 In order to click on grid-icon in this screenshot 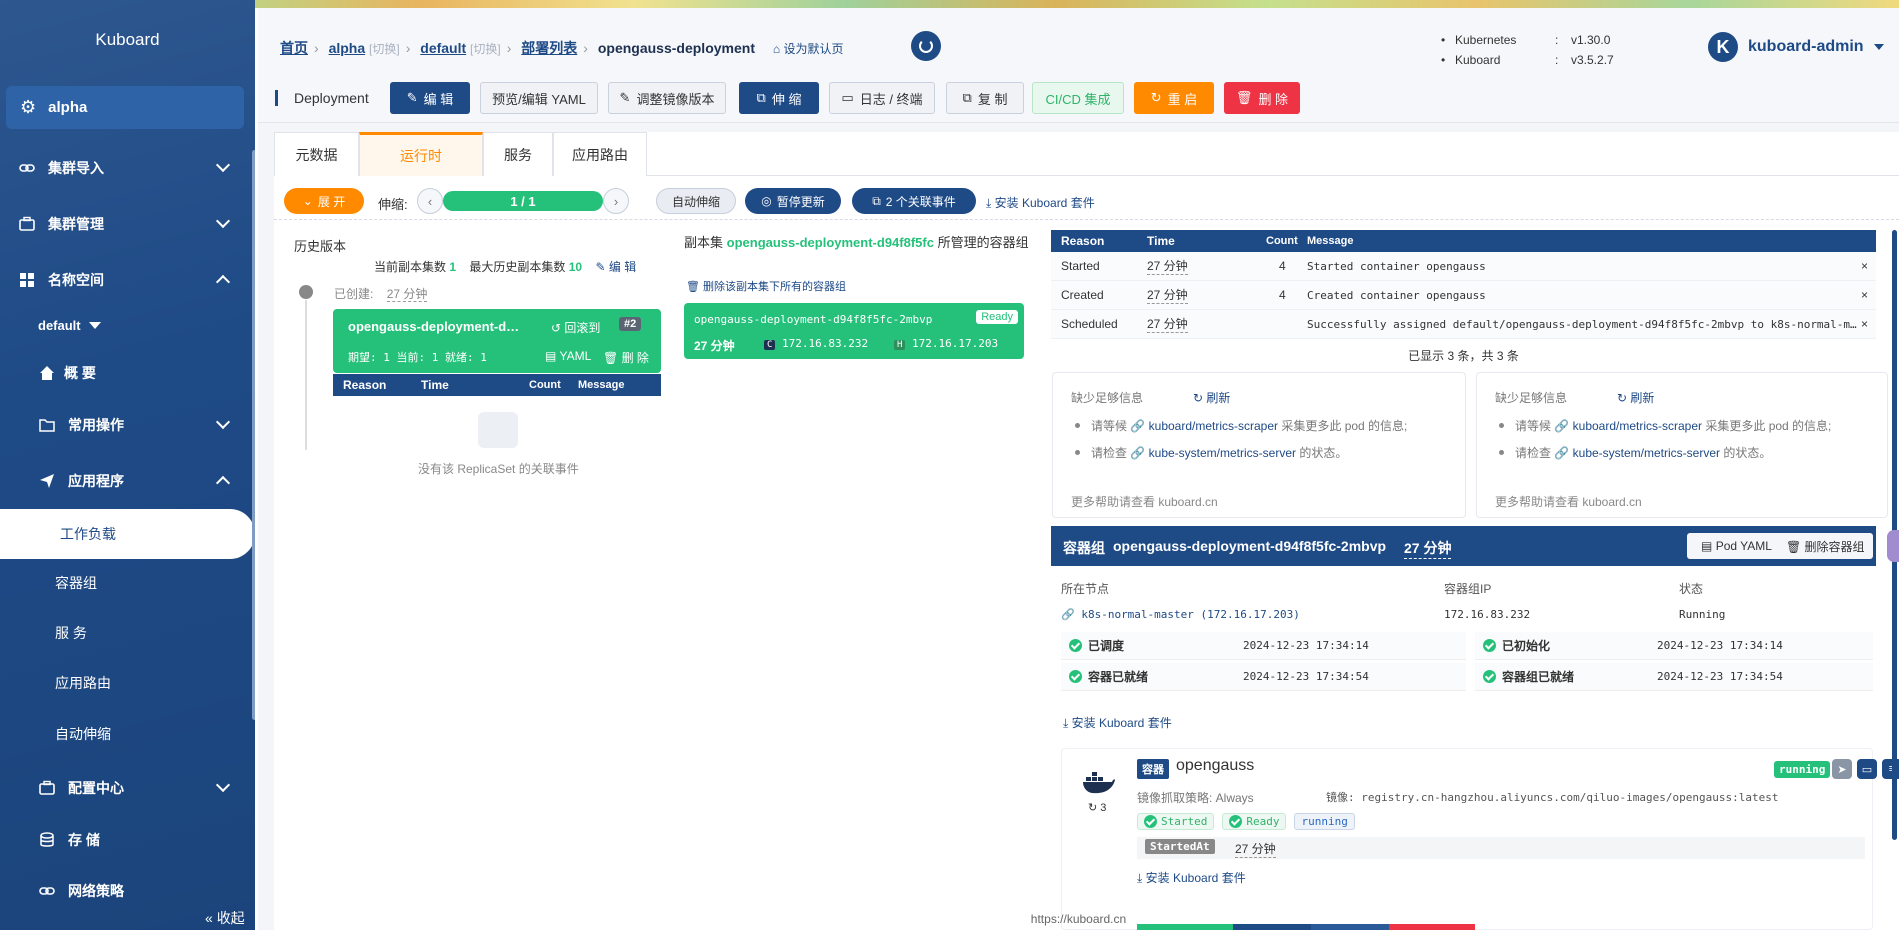, I will do `click(27, 280)`.